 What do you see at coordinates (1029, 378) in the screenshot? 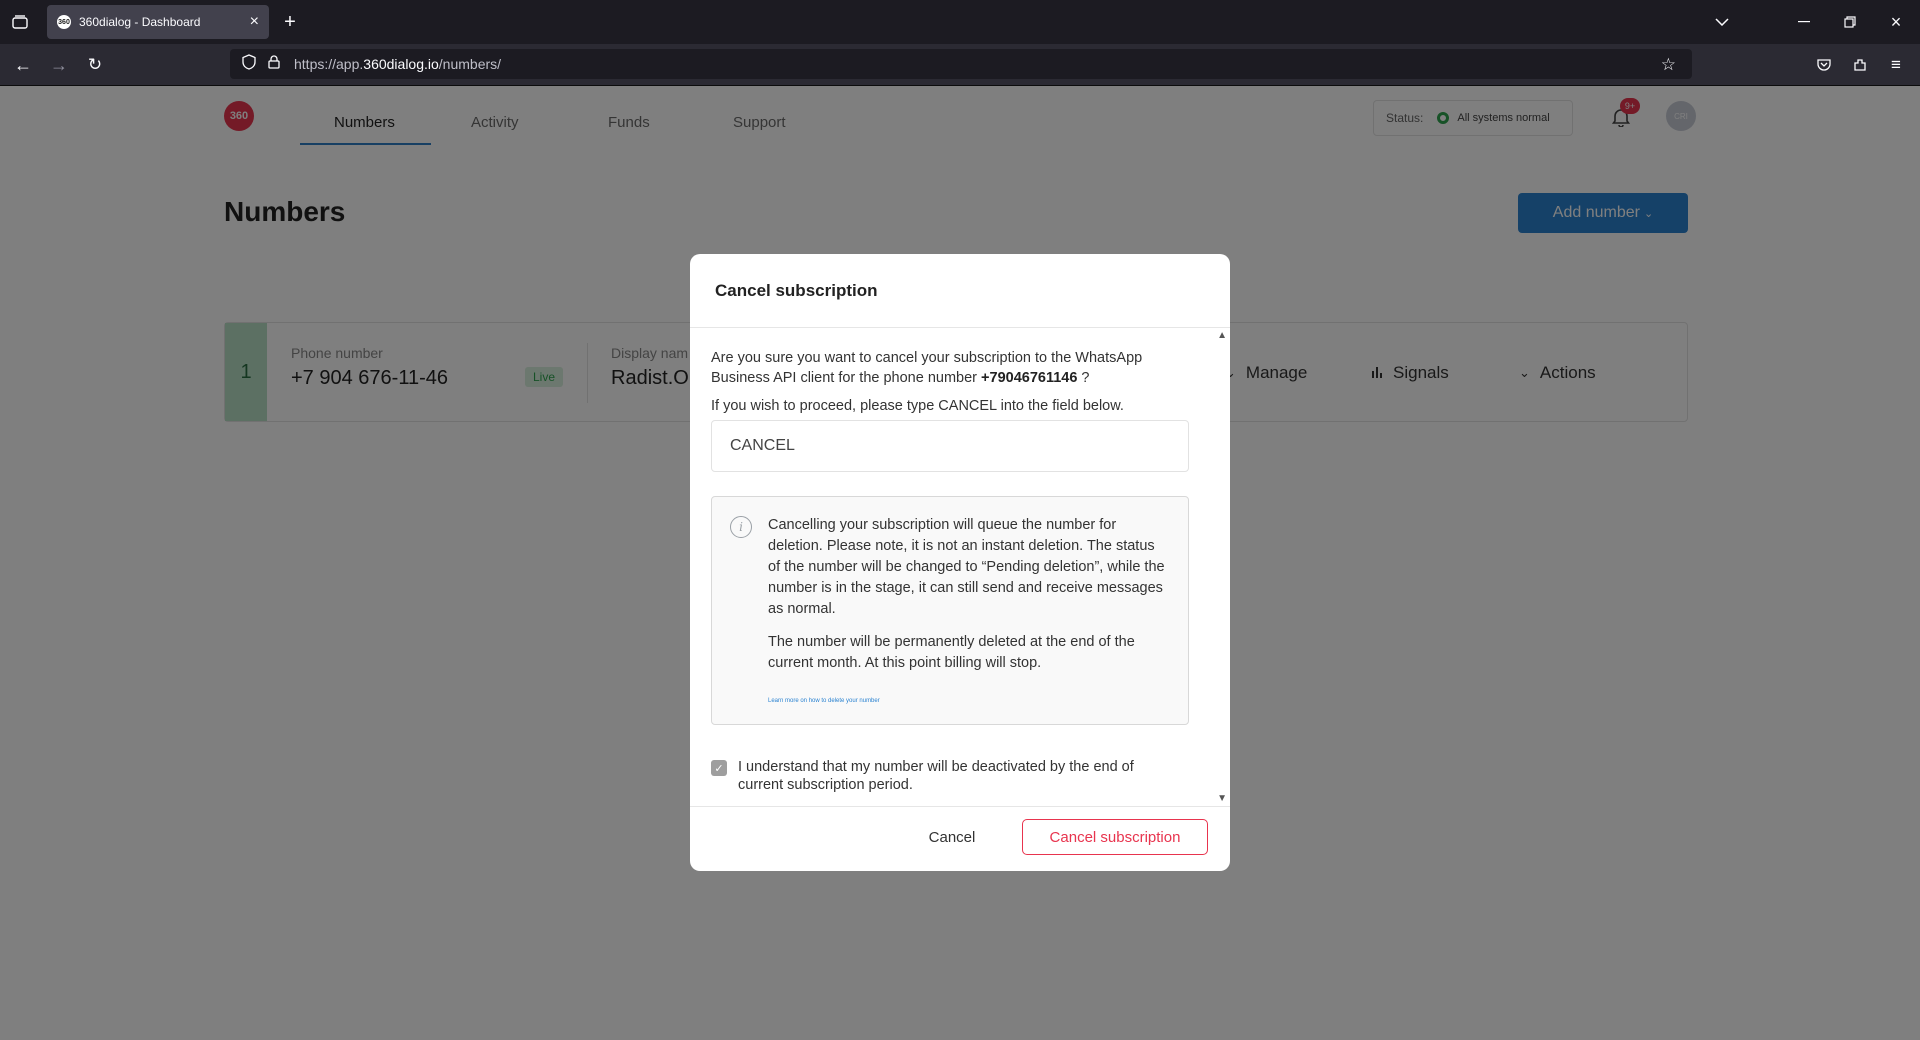
I see `phone-number: +79046761146` at bounding box center [1029, 378].